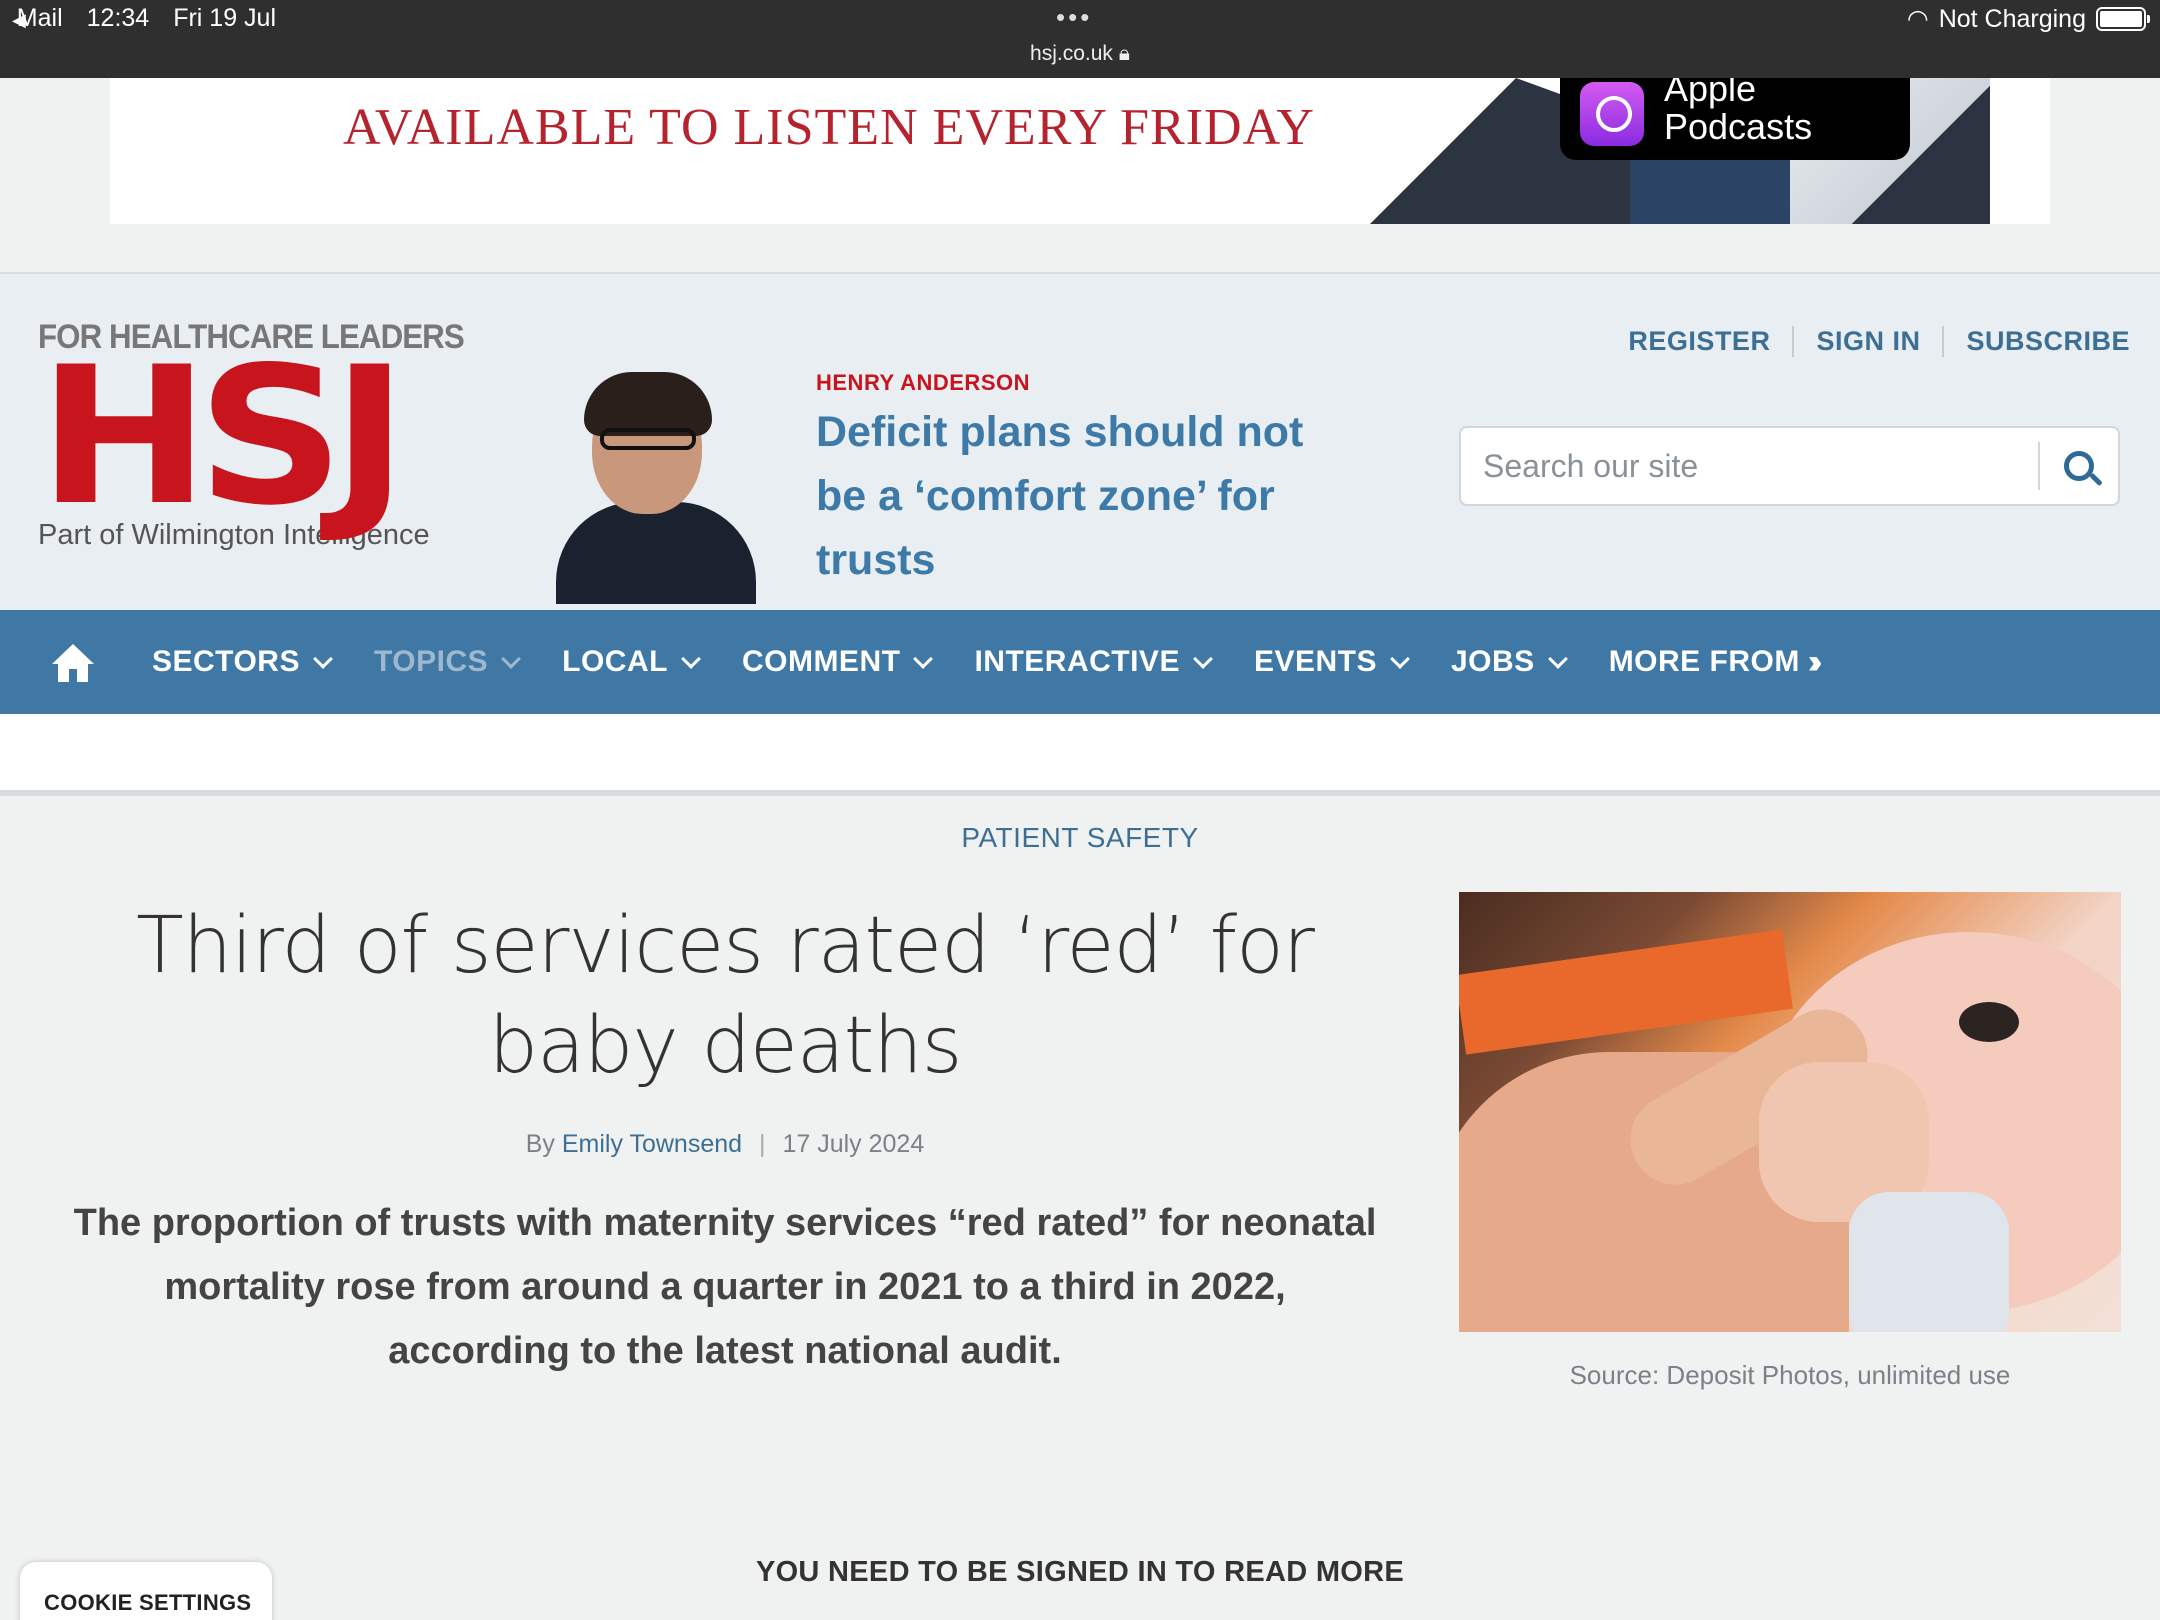 The width and height of the screenshot is (2160, 1620). What do you see at coordinates (1071, 53) in the screenshot?
I see `url-text: hsj.co.uk` at bounding box center [1071, 53].